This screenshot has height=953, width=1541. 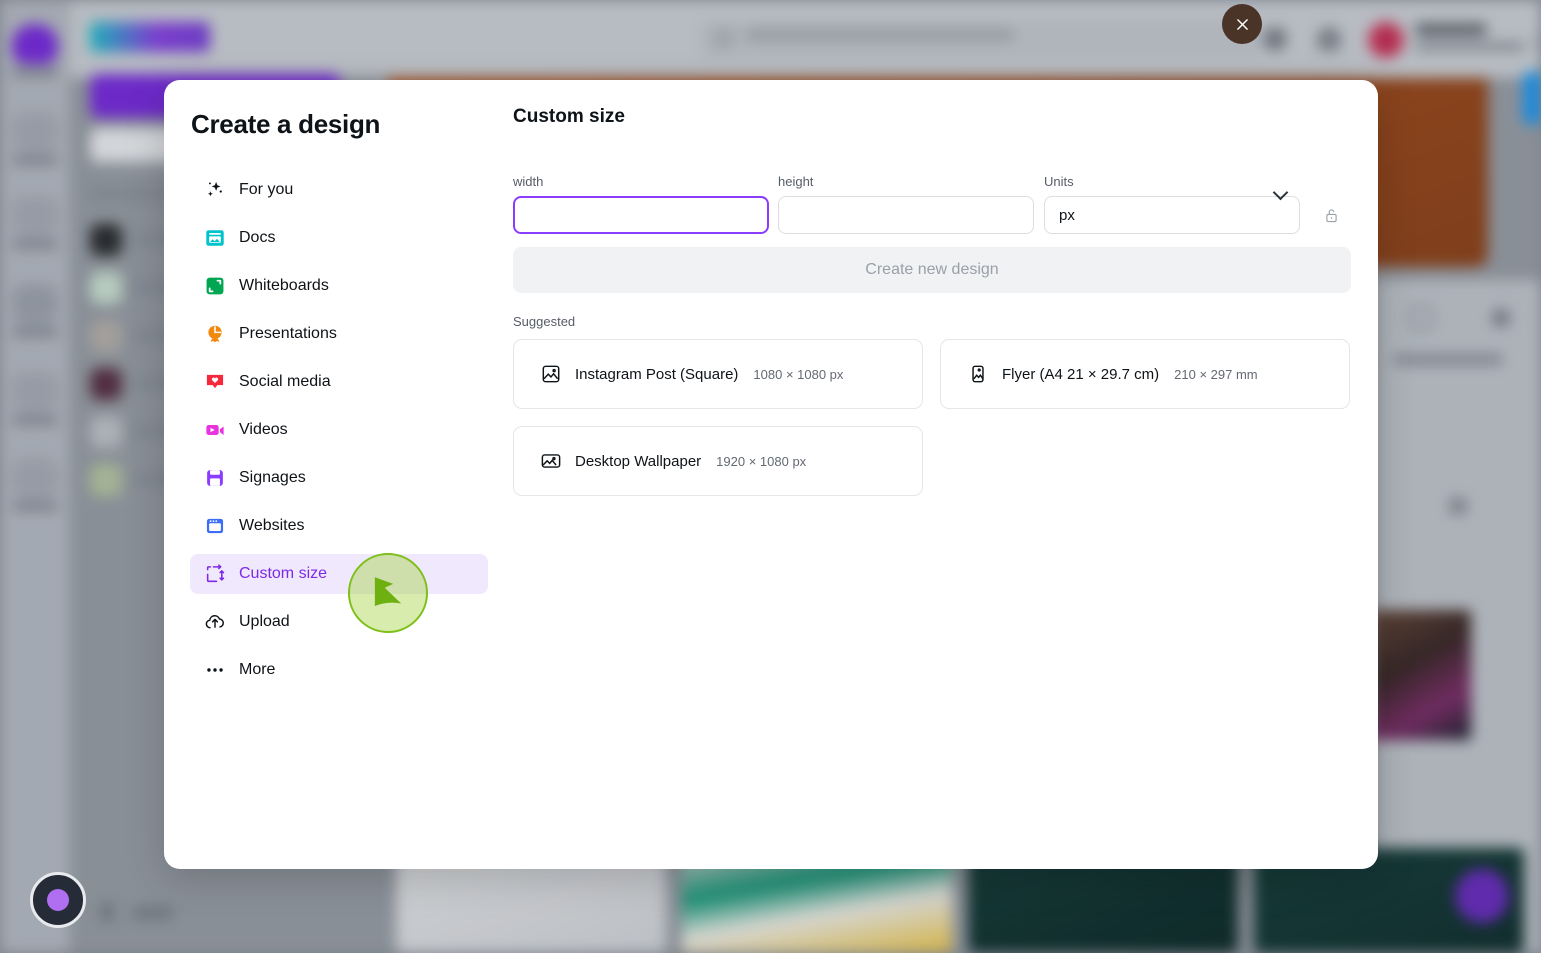 What do you see at coordinates (215, 382) in the screenshot?
I see `social-media-icon` at bounding box center [215, 382].